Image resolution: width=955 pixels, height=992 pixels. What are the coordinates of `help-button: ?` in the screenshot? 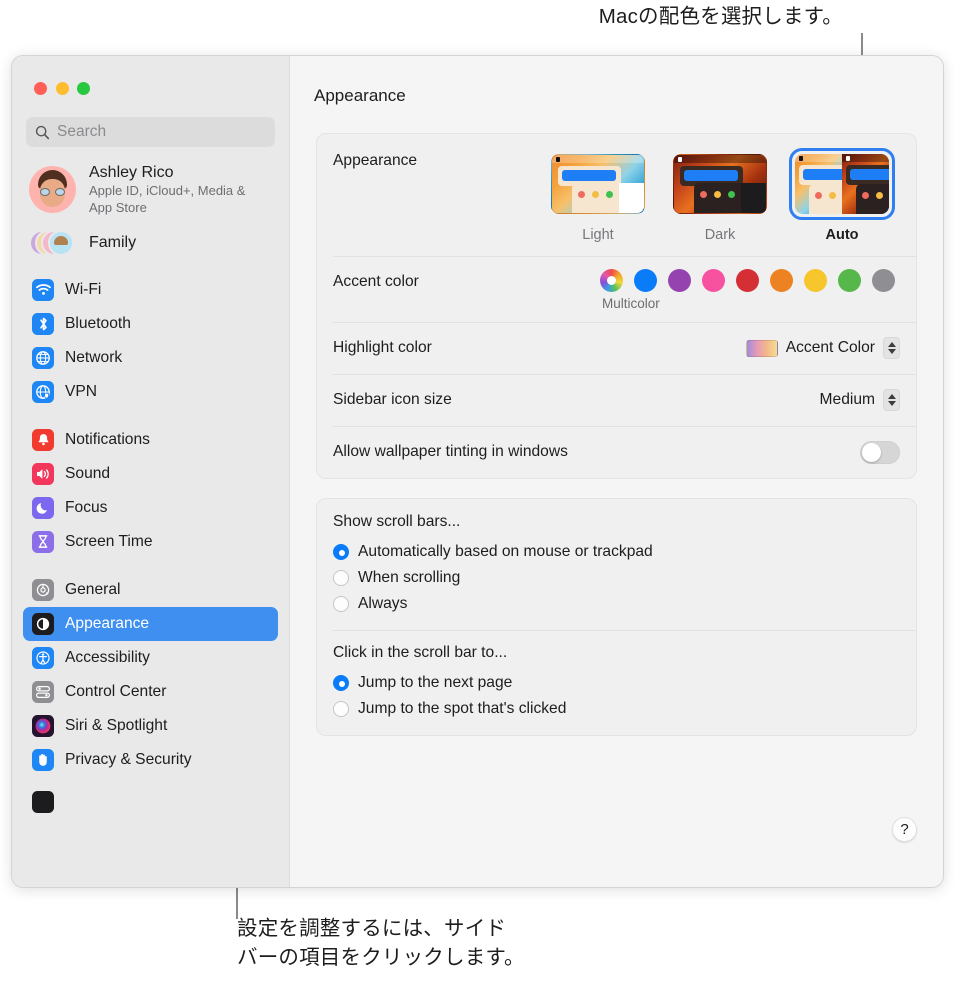 It's located at (904, 829).